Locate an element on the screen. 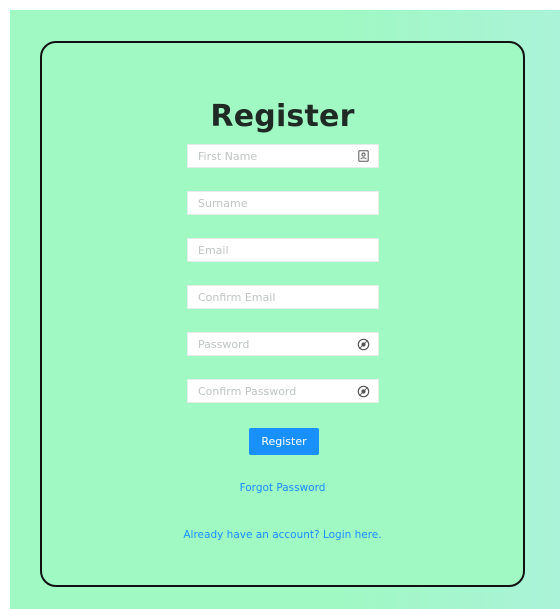 The height and width of the screenshot is (609, 560). email-input is located at coordinates (284, 250).